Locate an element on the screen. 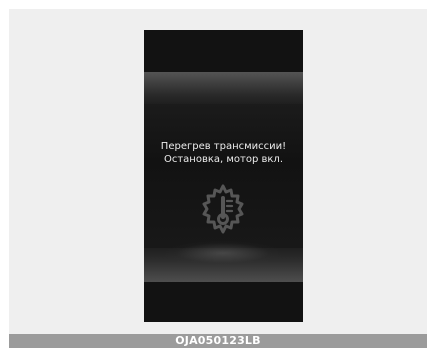  display-top-band is located at coordinates (223, 88).